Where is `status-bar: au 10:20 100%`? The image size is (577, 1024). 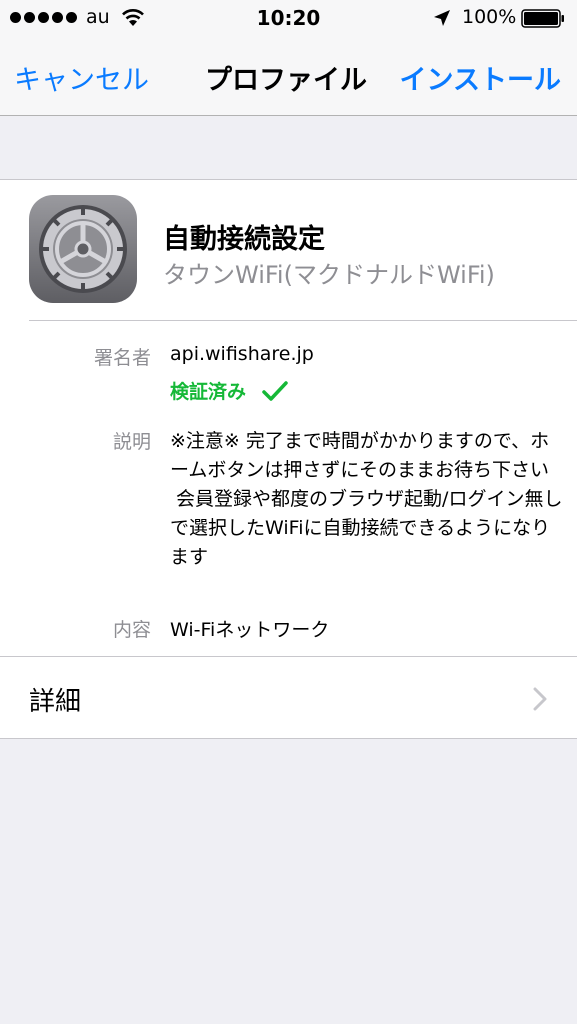
status-bar: au 10:20 100% is located at coordinates (288, 19).